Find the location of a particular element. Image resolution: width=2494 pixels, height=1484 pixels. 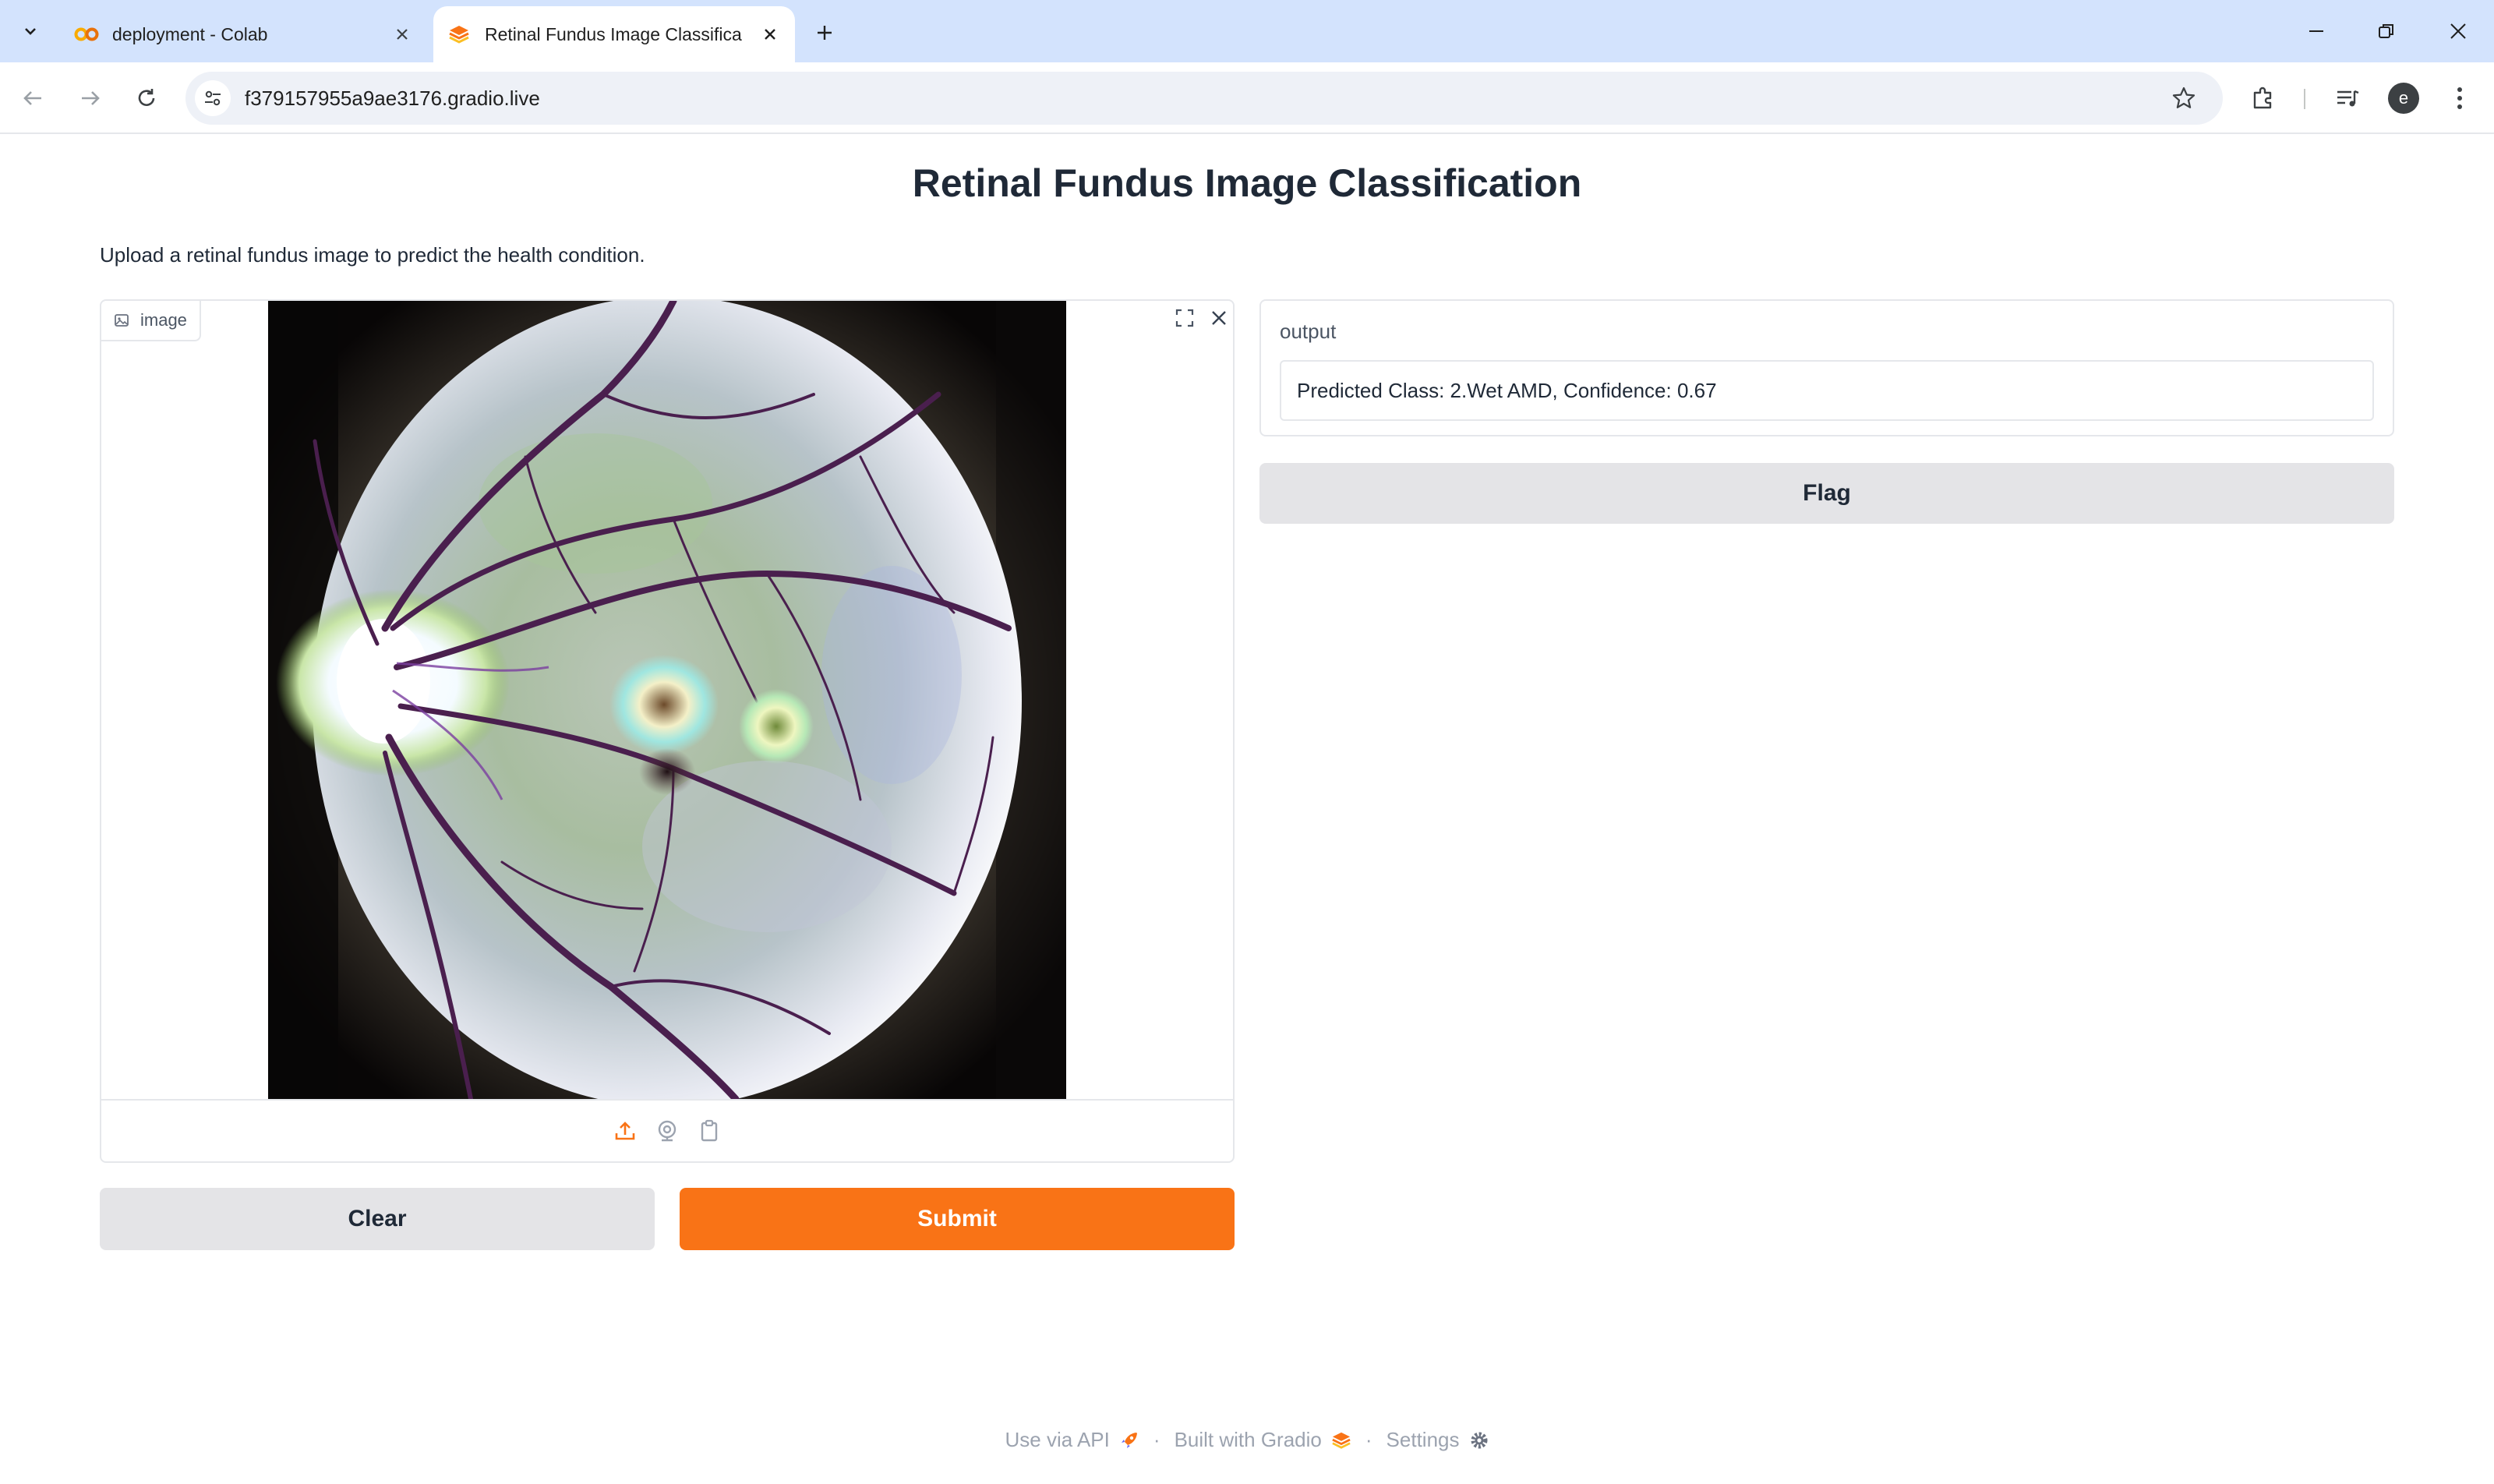

image-input-label: image is located at coordinates (151, 321).